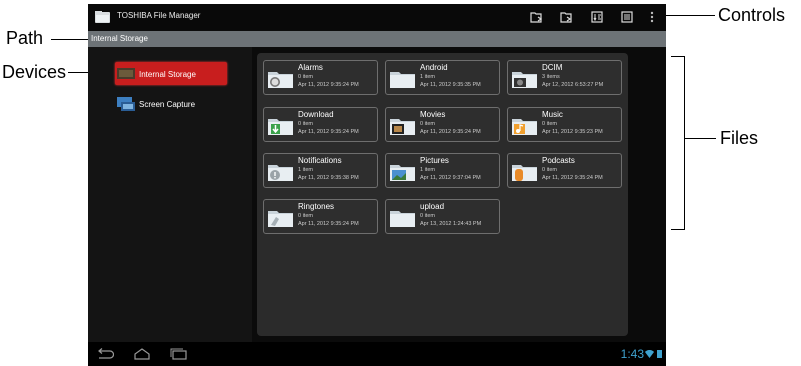 The height and width of the screenshot is (366, 801). I want to click on list-view-icon, so click(627, 17).